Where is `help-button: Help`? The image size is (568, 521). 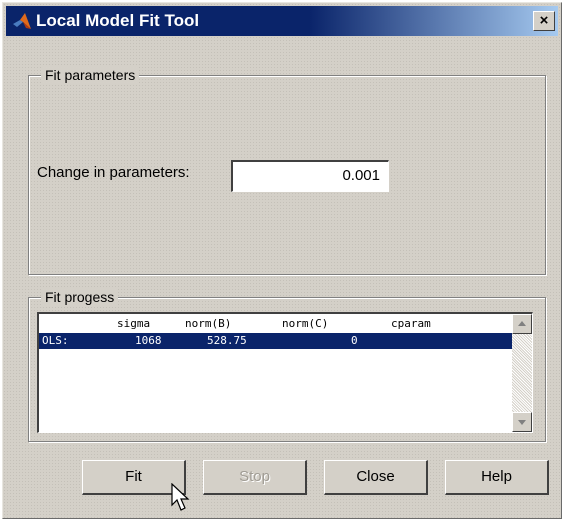 help-button: Help is located at coordinates (497, 477).